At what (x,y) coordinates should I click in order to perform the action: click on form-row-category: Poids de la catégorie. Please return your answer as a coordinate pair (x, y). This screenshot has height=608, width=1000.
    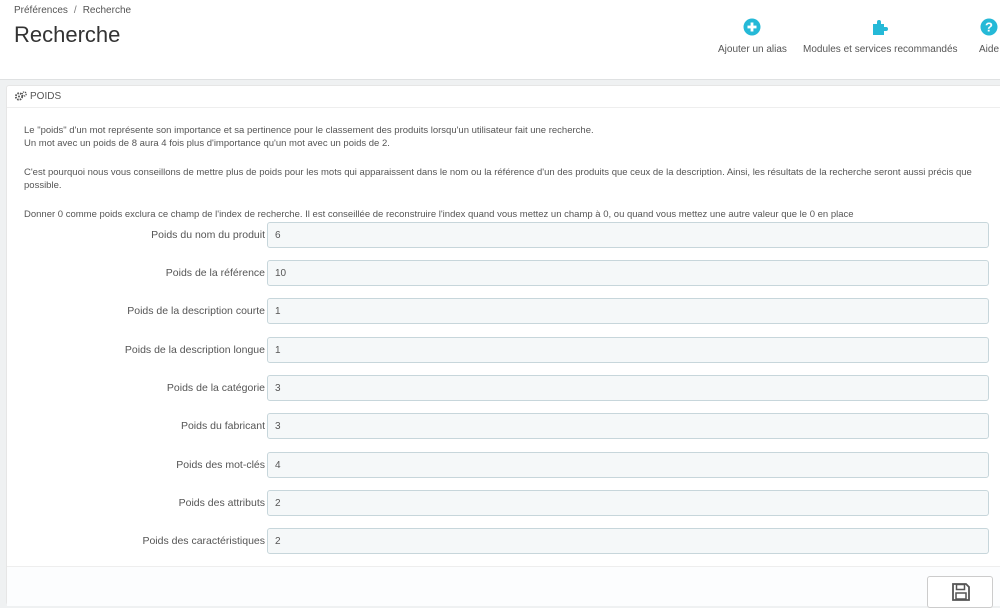
    Looking at the image, I should click on (503, 388).